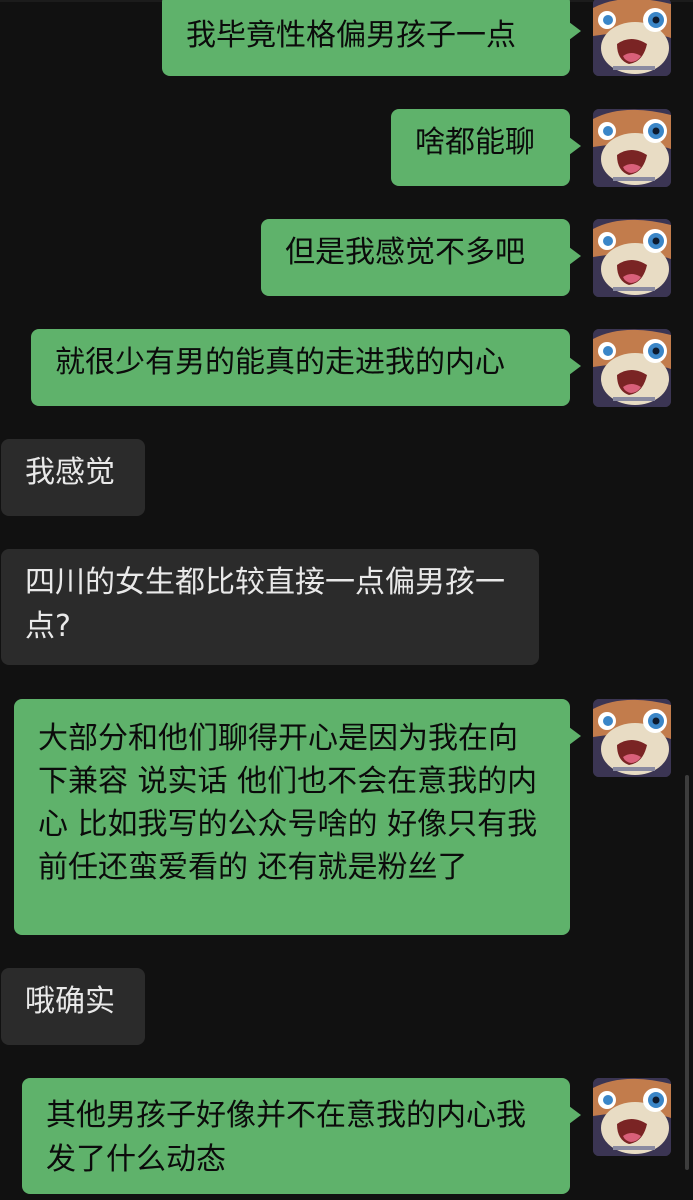  What do you see at coordinates (371, 38) in the screenshot?
I see `message-bubble-outgoing: 我毕竟性格偏男孩子一点` at bounding box center [371, 38].